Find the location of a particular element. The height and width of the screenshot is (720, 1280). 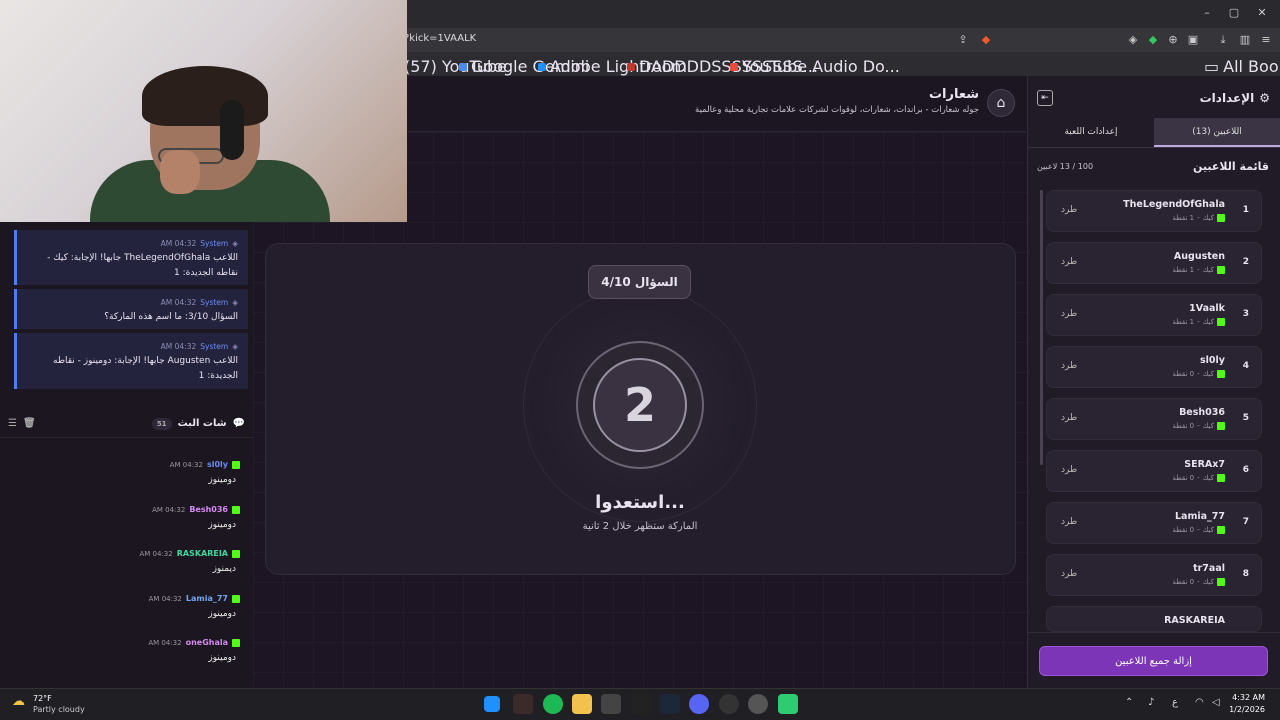

all-bookmarks: ▭All Bookmarks is located at coordinates (1242, 66).